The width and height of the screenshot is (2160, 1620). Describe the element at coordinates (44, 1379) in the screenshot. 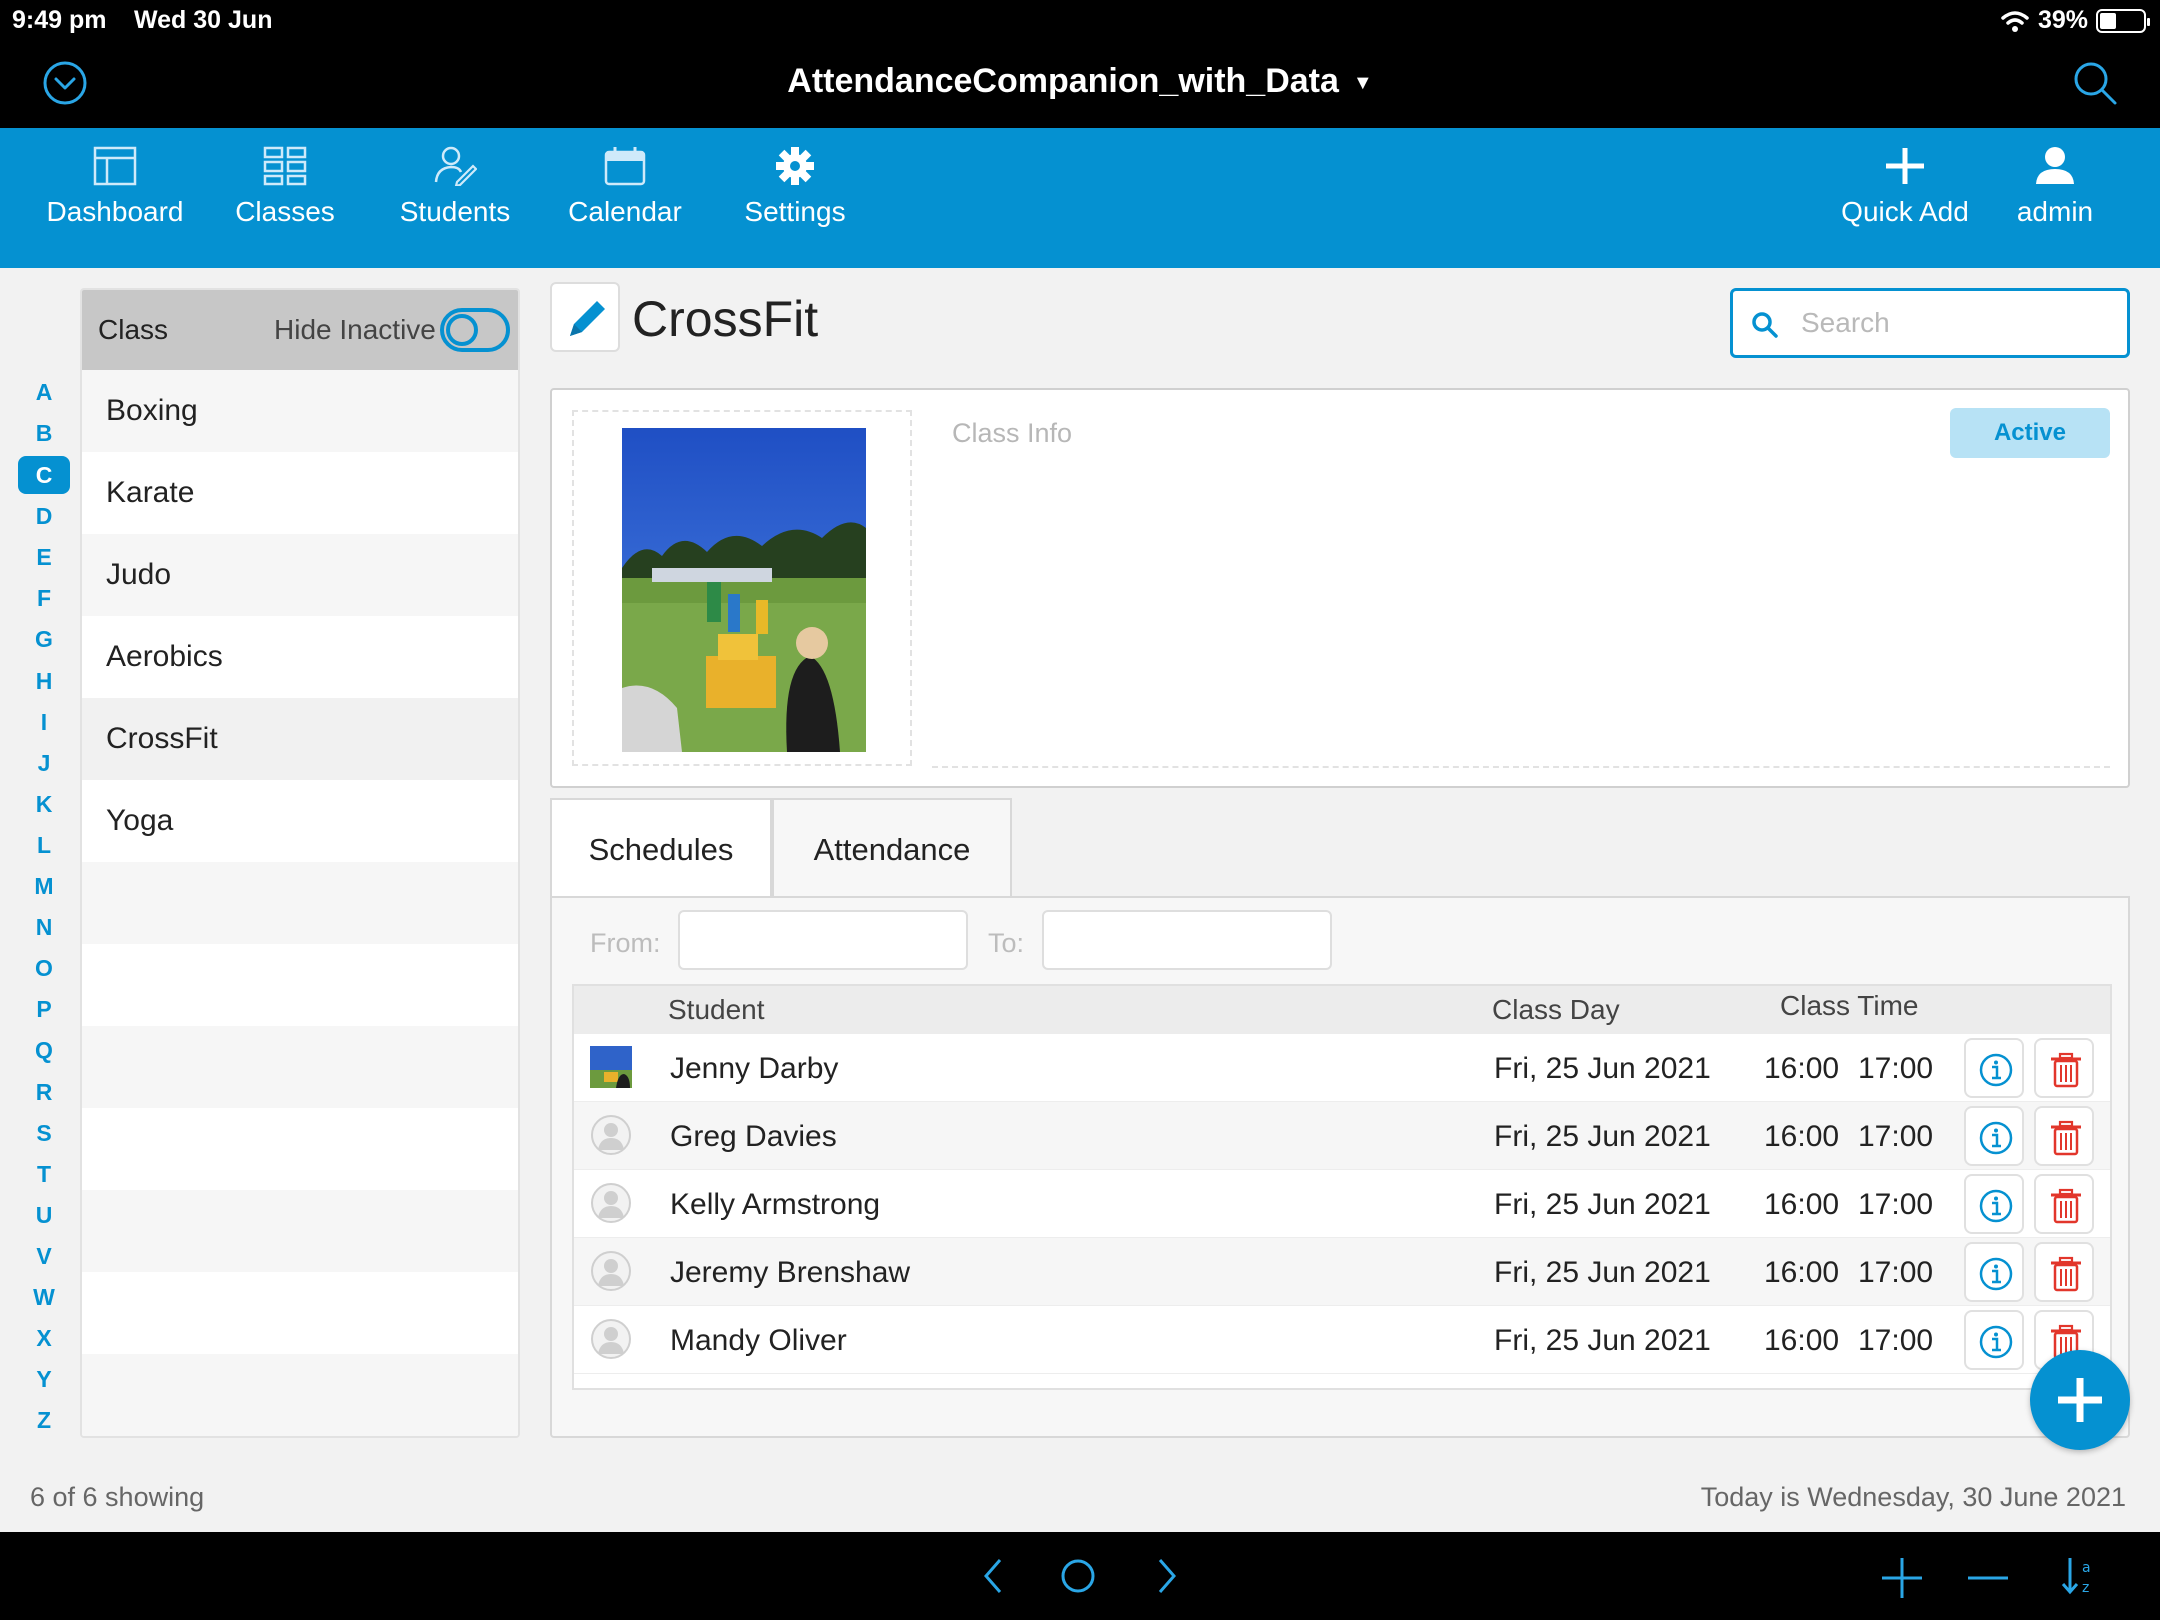

I see `alphabet-letter: Y` at that location.